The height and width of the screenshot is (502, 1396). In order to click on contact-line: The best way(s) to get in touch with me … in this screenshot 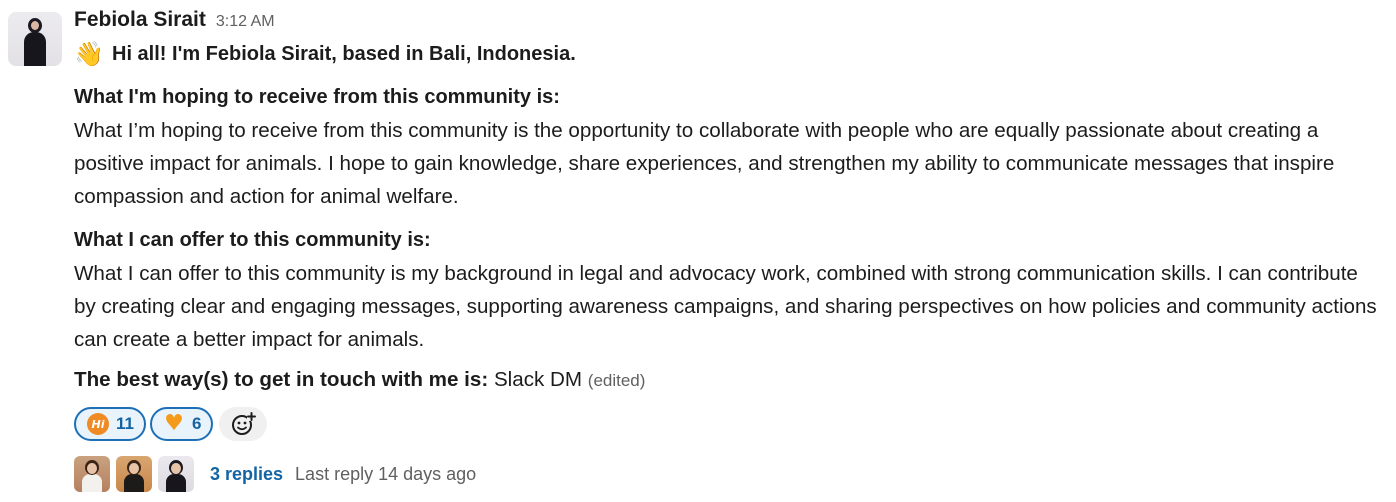, I will do `click(729, 380)`.